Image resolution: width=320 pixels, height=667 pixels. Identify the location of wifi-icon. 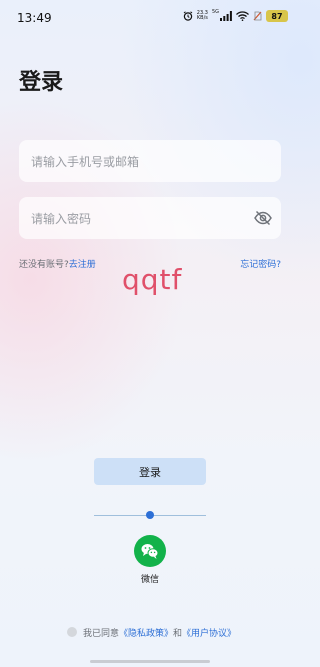
(242, 16).